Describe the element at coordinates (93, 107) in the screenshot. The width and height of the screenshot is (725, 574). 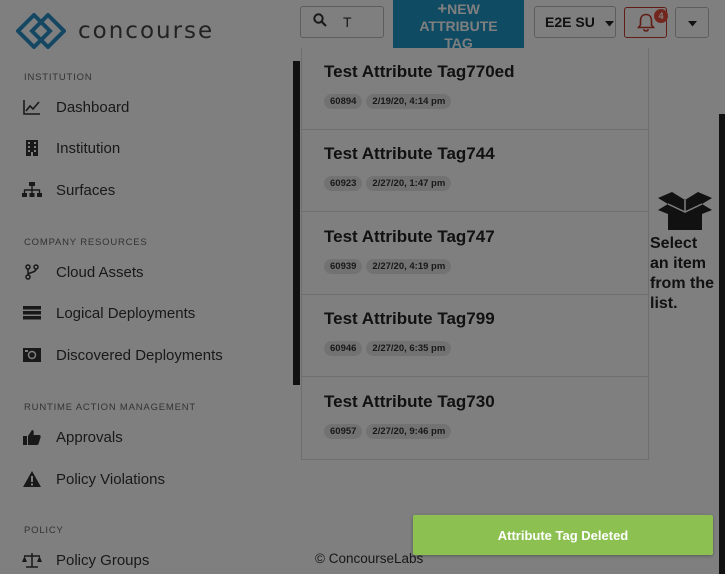
I see `sidebar-item-label: Dashboard` at that location.